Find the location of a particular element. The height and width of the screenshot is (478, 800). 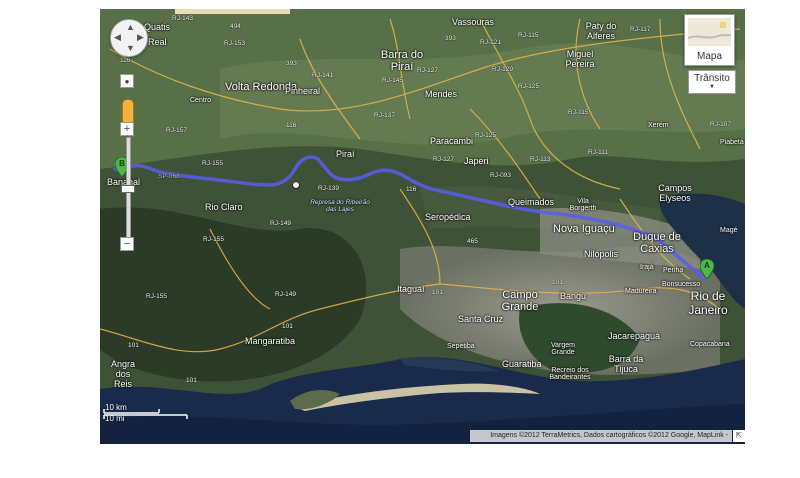

map-thumbnail is located at coordinates (709, 32).